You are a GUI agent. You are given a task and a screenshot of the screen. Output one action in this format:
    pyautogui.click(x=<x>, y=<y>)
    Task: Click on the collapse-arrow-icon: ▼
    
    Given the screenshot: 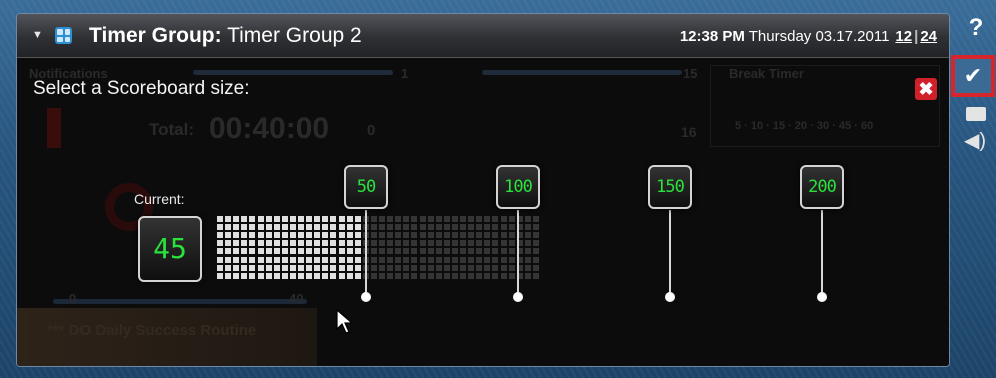 What is the action you would take?
    pyautogui.click(x=37, y=35)
    